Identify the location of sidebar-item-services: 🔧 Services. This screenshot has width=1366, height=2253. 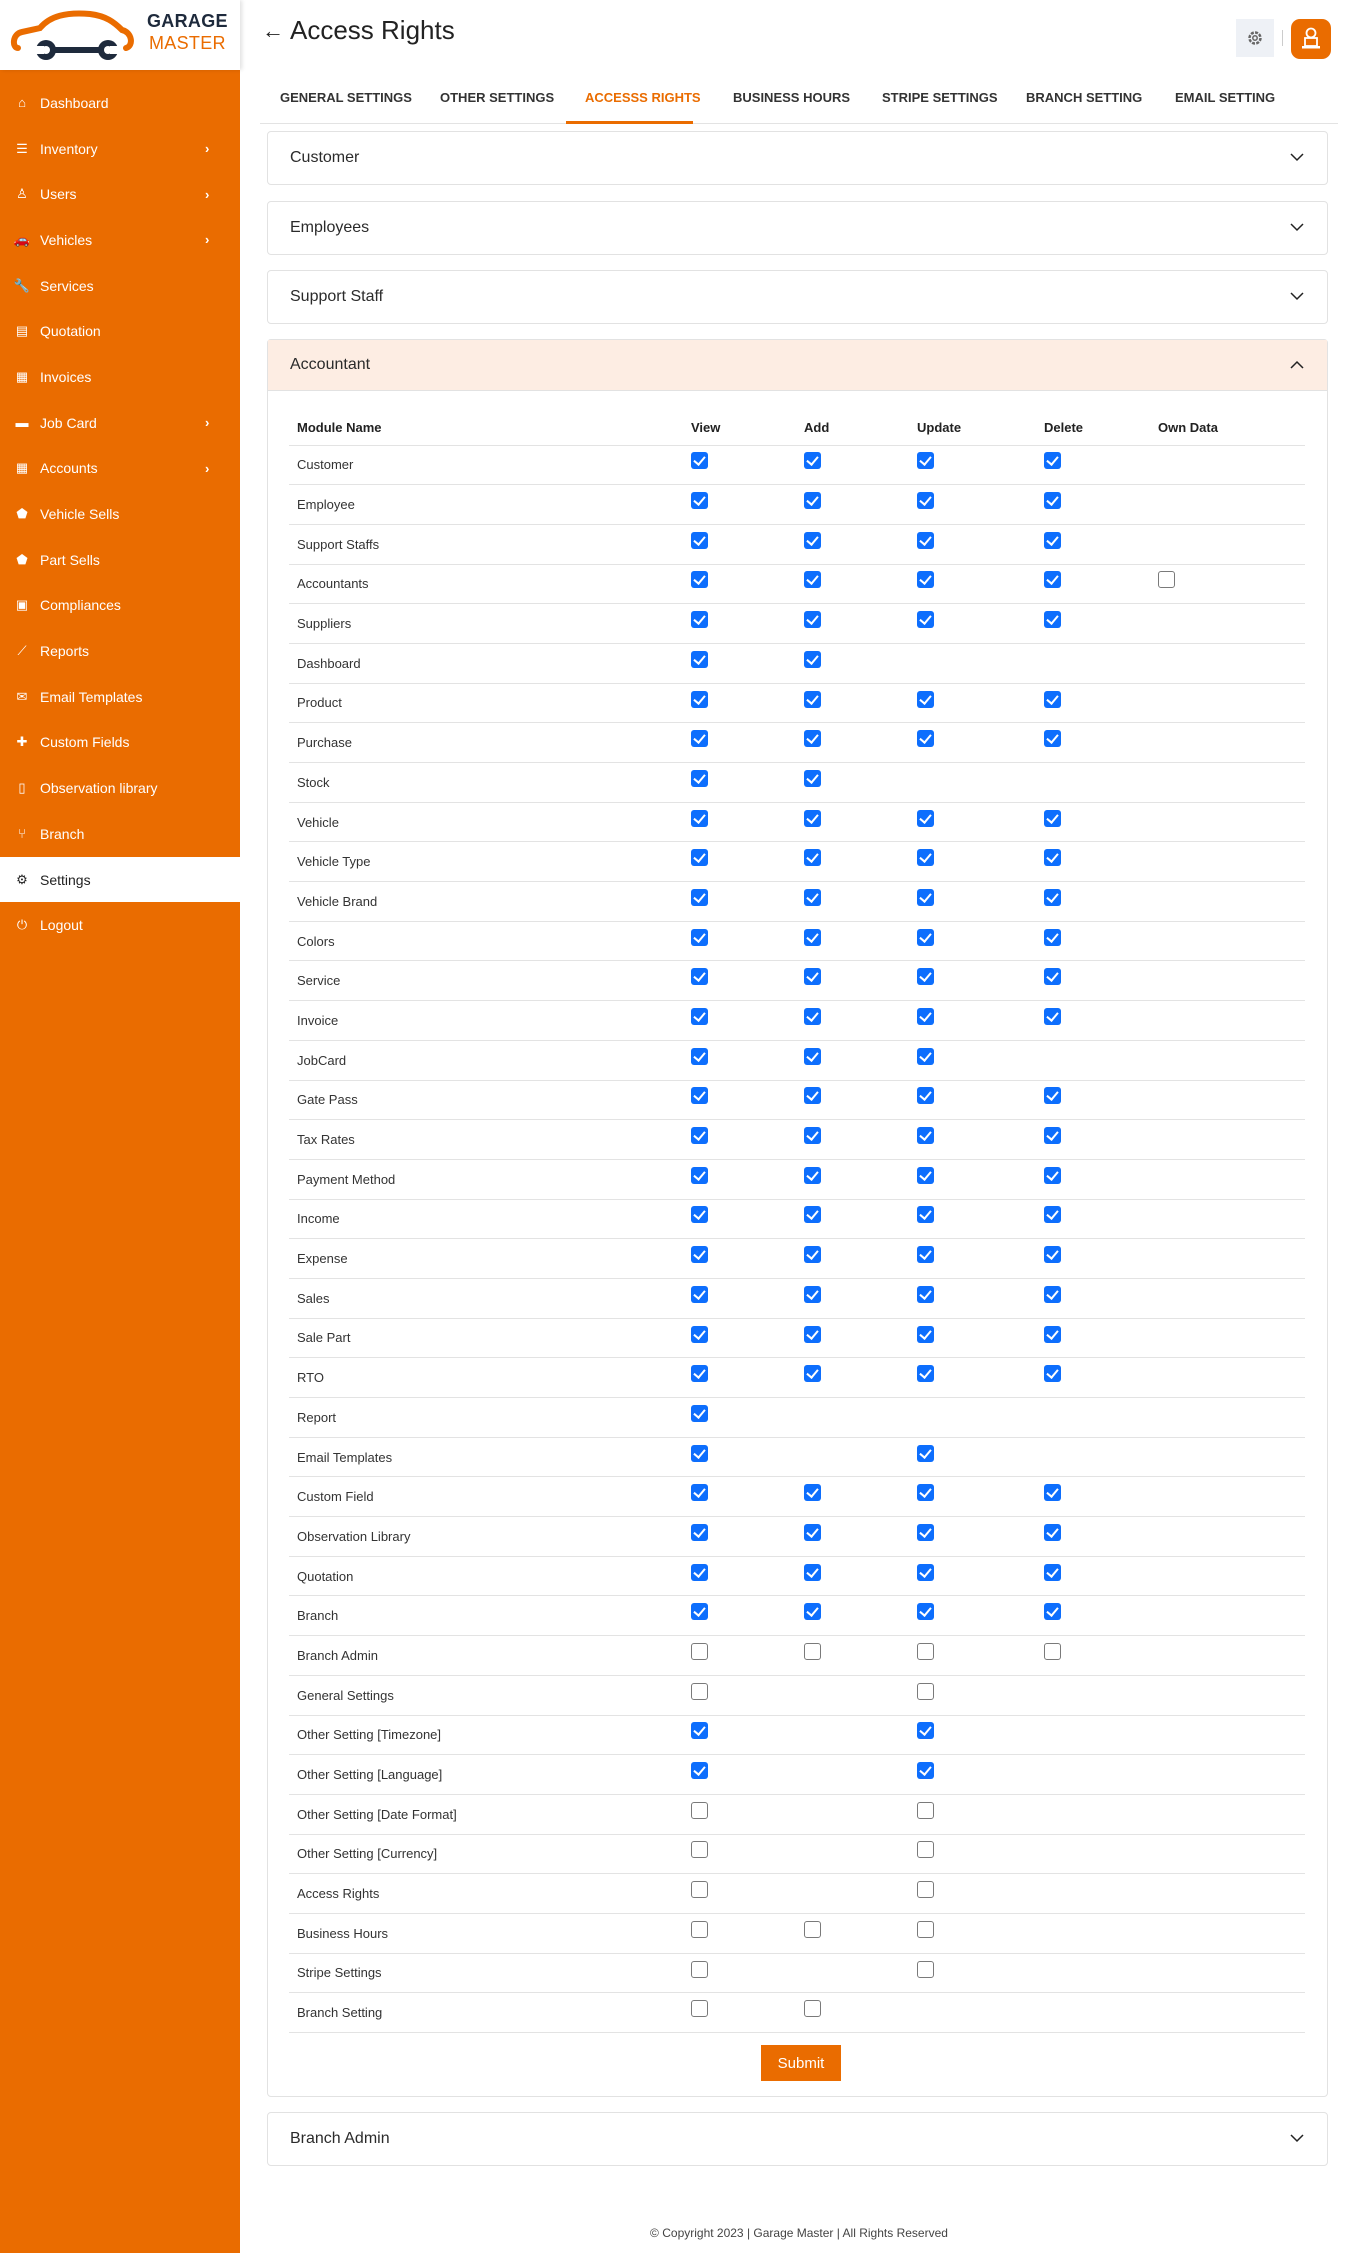
(120, 286).